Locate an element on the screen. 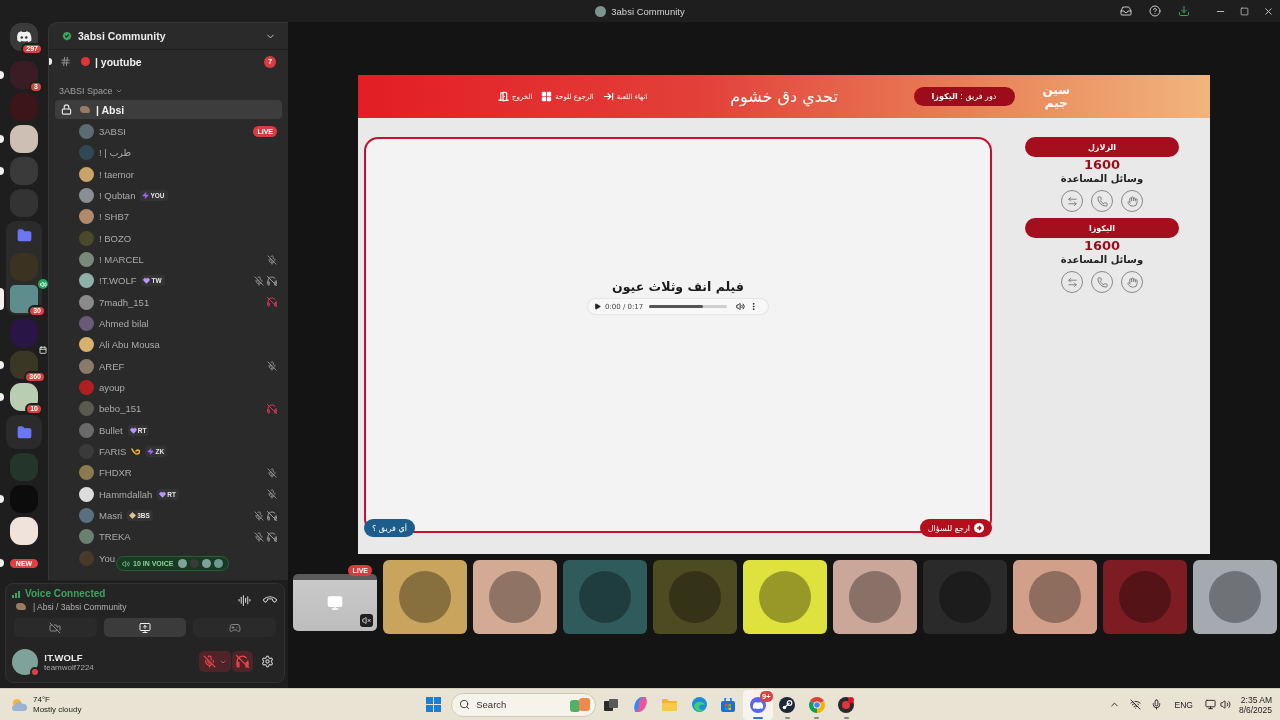 This screenshot has width=1280, height=720. task-view-icon is located at coordinates (610, 704).